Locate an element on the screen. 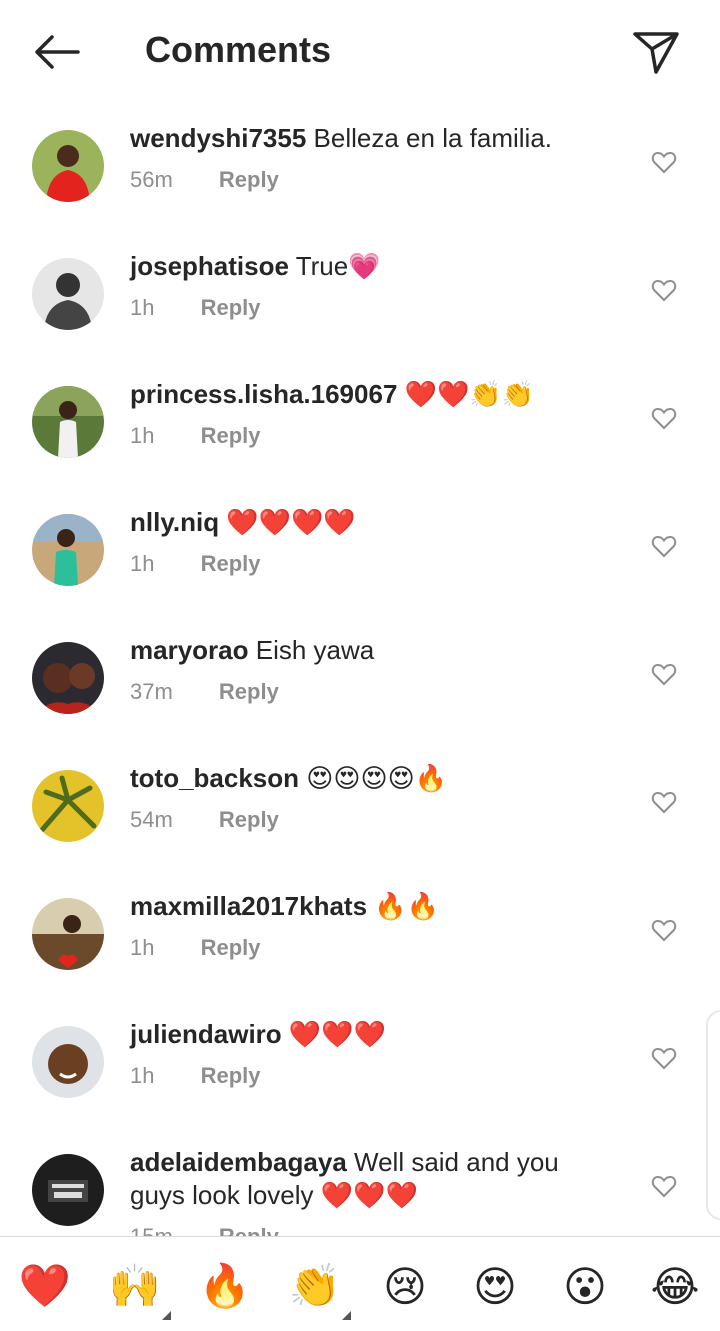  fire-emoji-icon: 🔥 is located at coordinates (225, 1285).